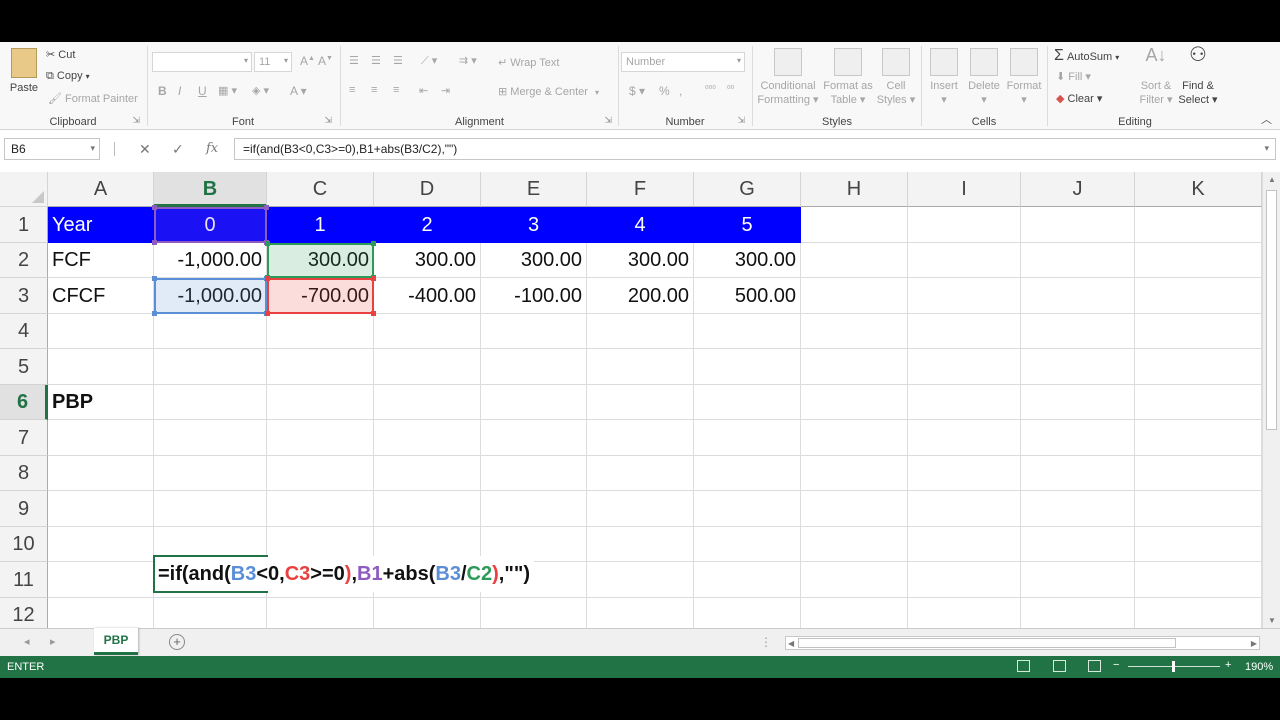 The width and height of the screenshot is (1280, 720). I want to click on cell-b12, so click(210, 613).